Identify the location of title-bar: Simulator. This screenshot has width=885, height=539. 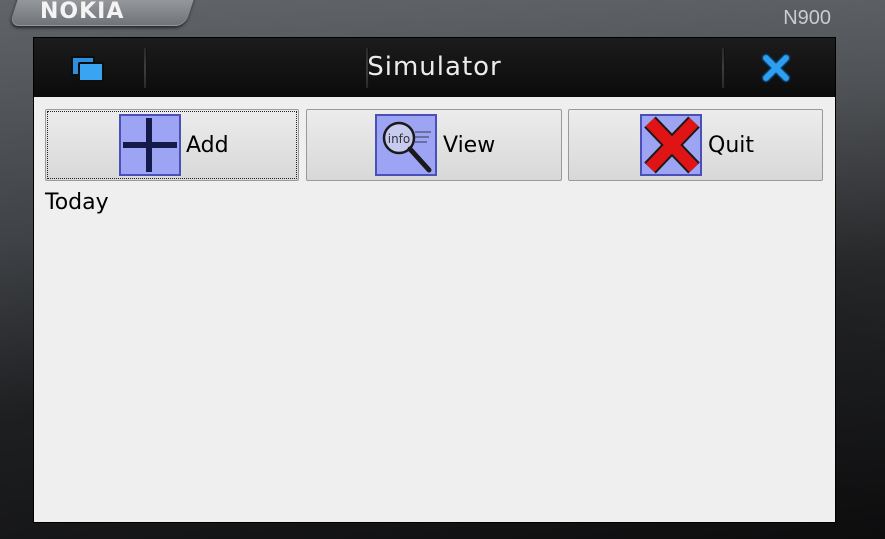
(434, 67).